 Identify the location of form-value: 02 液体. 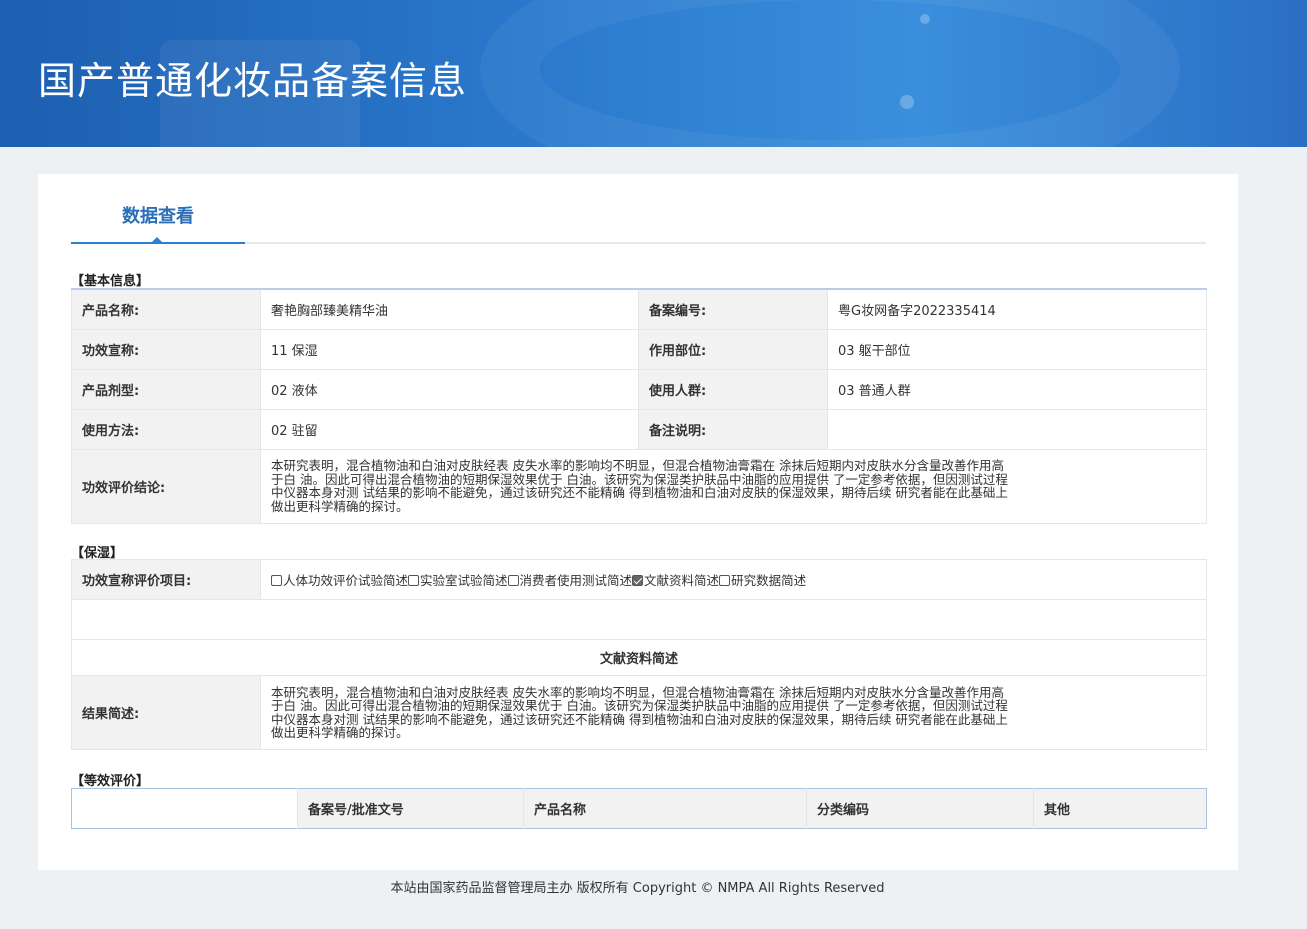
(449, 389).